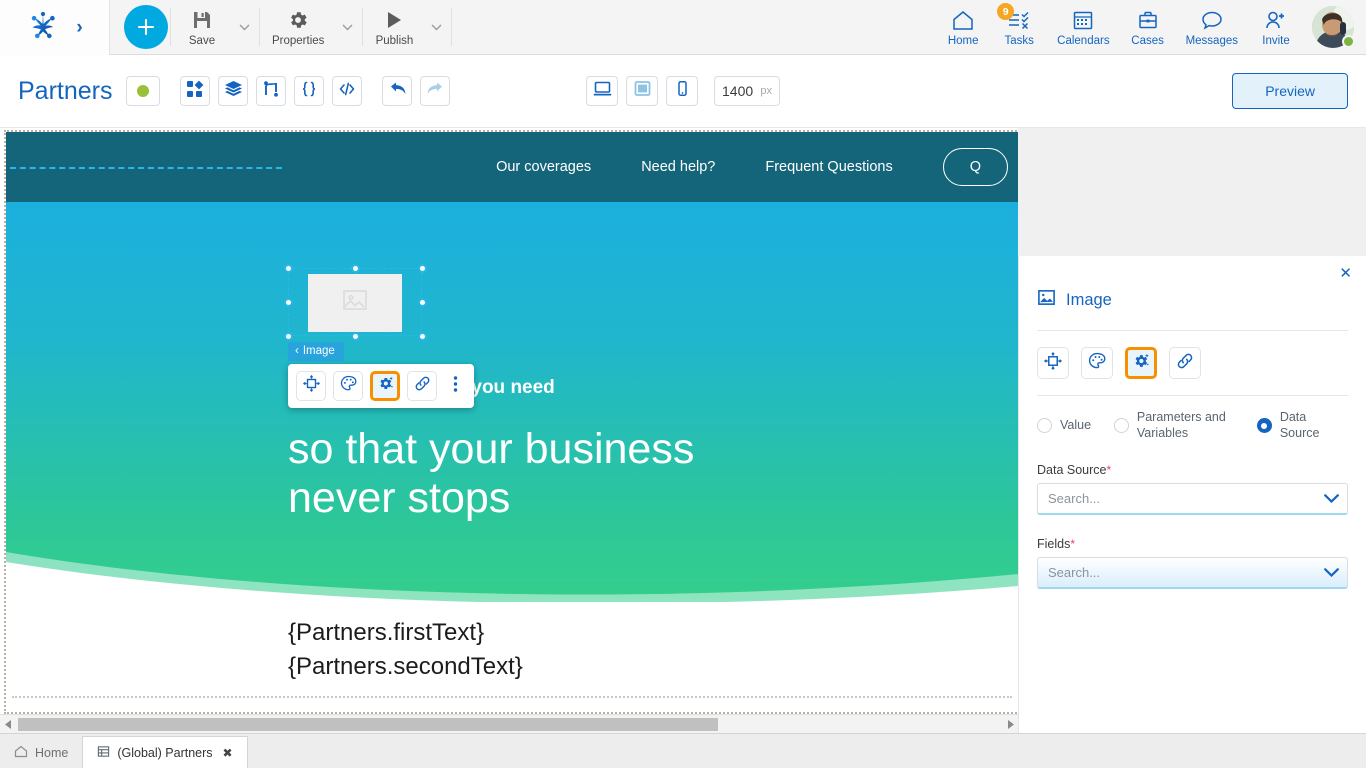  I want to click on viewport-tools: 1400 px, so click(683, 91).